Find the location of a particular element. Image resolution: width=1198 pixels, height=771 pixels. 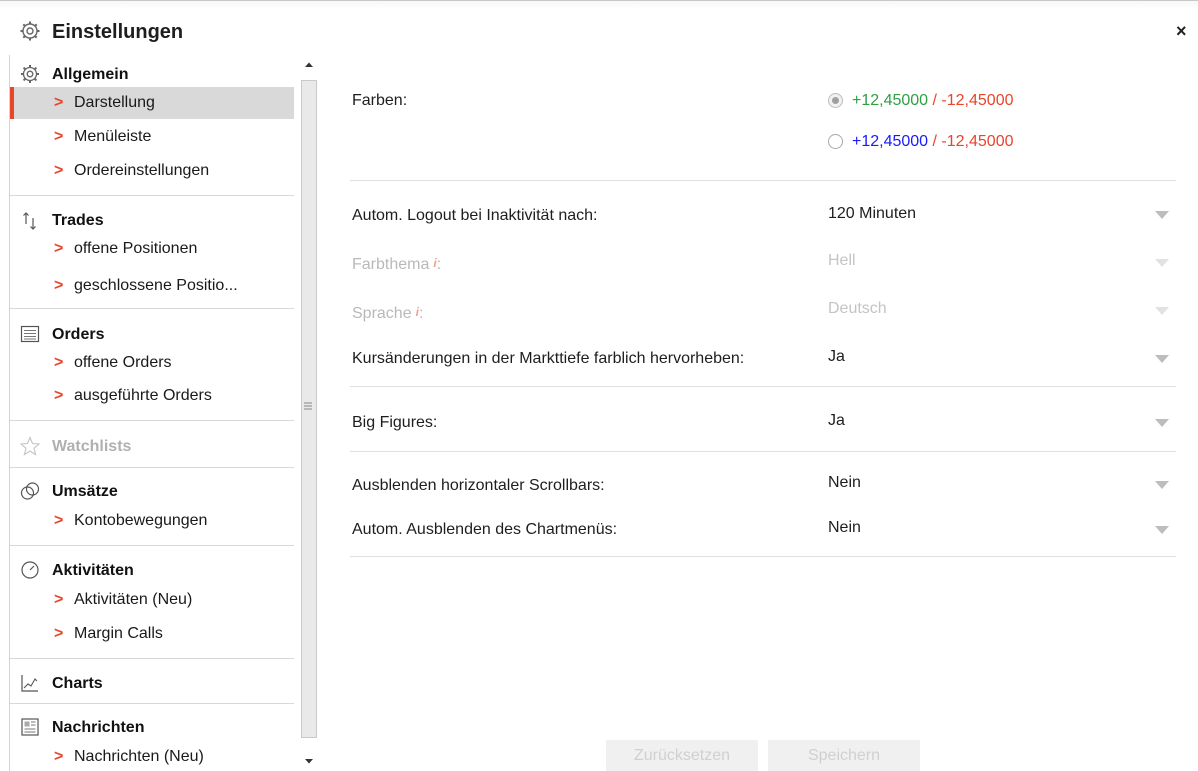

list-icon is located at coordinates (30, 334).